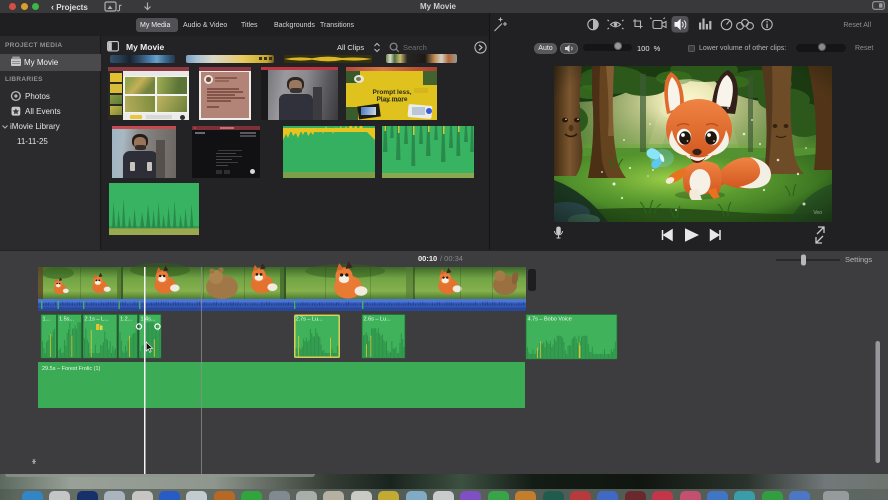 This screenshot has width=888, height=500. What do you see at coordinates (71, 369) in the screenshot?
I see `svg-text: 29.5s – Forest Frolic (1)` at bounding box center [71, 369].